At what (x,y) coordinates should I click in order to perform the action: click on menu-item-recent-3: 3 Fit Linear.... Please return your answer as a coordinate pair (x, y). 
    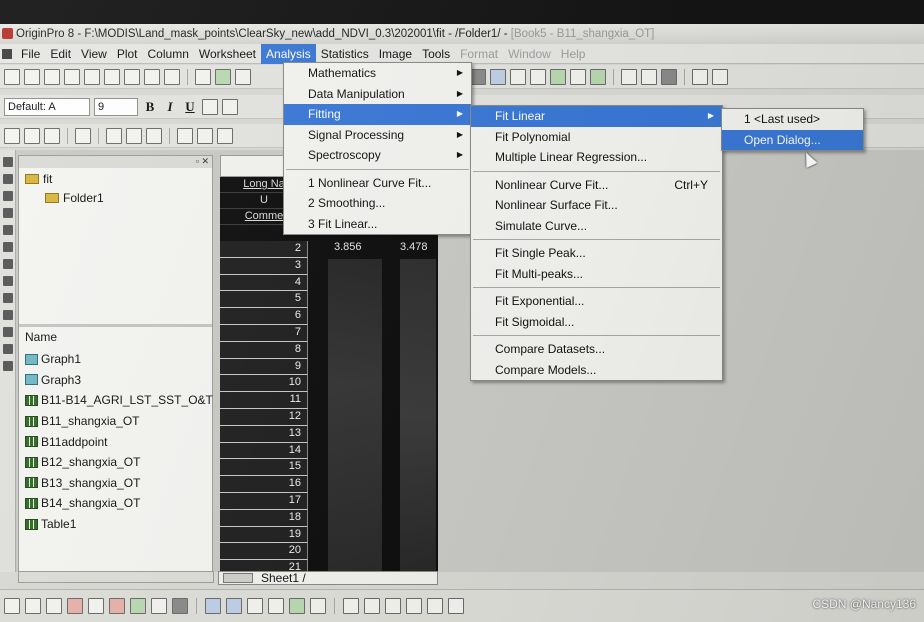
    Looking at the image, I should click on (377, 224).